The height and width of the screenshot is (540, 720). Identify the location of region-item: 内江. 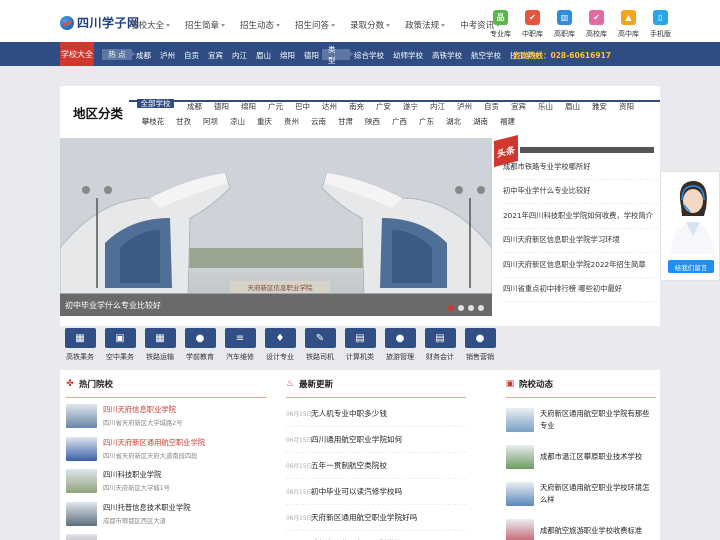
(437, 106).